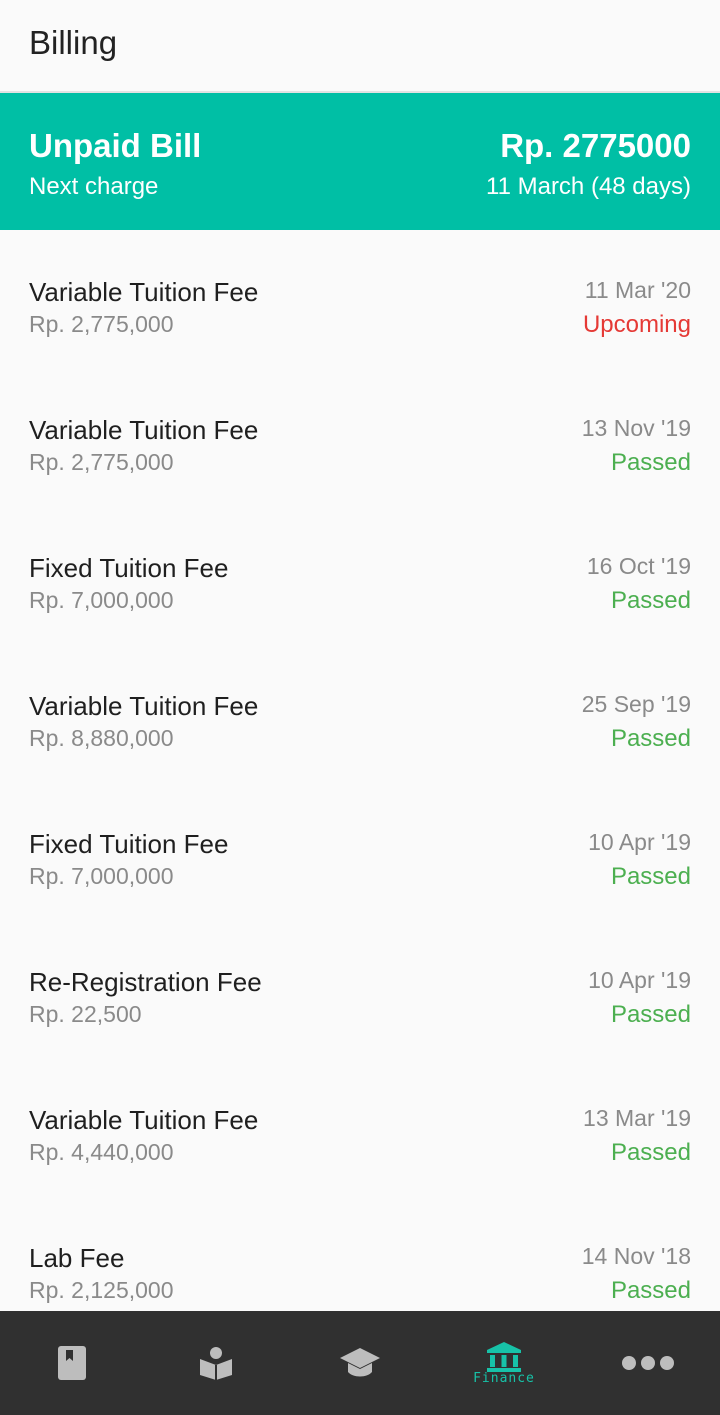  Describe the element at coordinates (101, 738) in the screenshot. I see `bill-amount: Rp. 8,880,000` at that location.